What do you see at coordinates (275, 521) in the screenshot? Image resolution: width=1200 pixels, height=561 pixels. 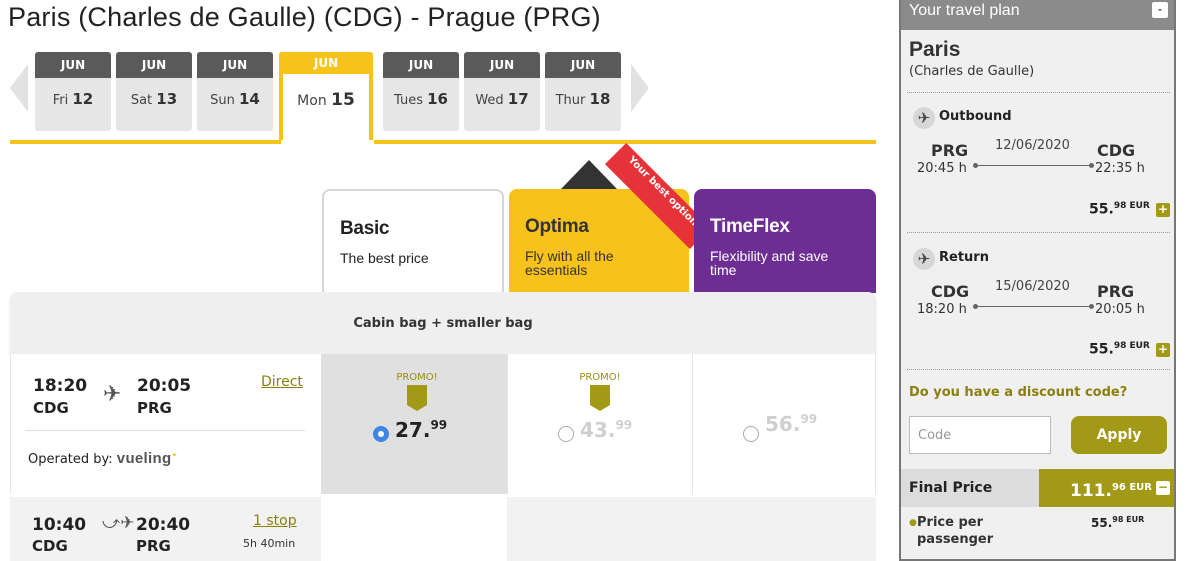 I see `stops-link: 1 stop` at bounding box center [275, 521].